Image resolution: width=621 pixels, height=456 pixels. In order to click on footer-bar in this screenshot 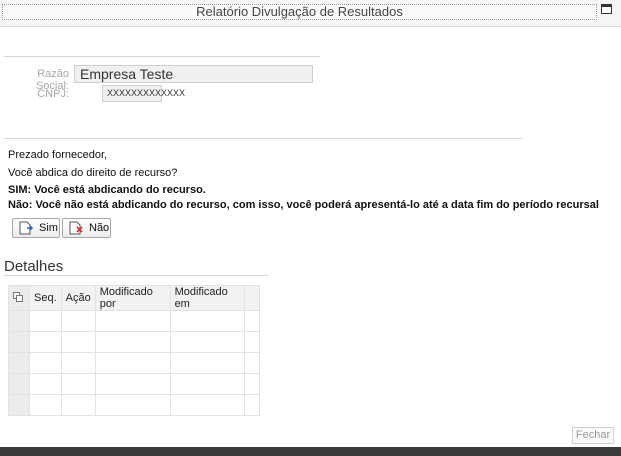, I will do `click(310, 451)`.